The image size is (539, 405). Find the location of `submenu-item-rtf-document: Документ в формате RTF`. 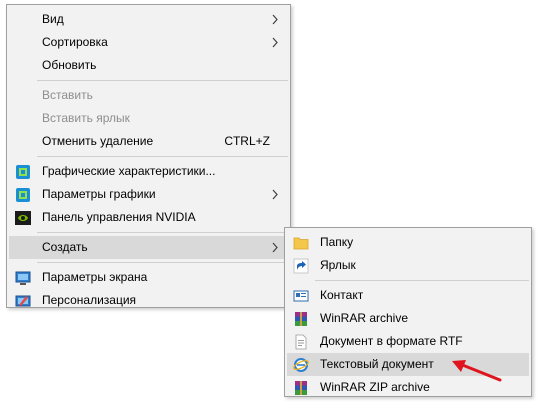

submenu-item-rtf-document: Документ в формате RTF is located at coordinates (408, 341).